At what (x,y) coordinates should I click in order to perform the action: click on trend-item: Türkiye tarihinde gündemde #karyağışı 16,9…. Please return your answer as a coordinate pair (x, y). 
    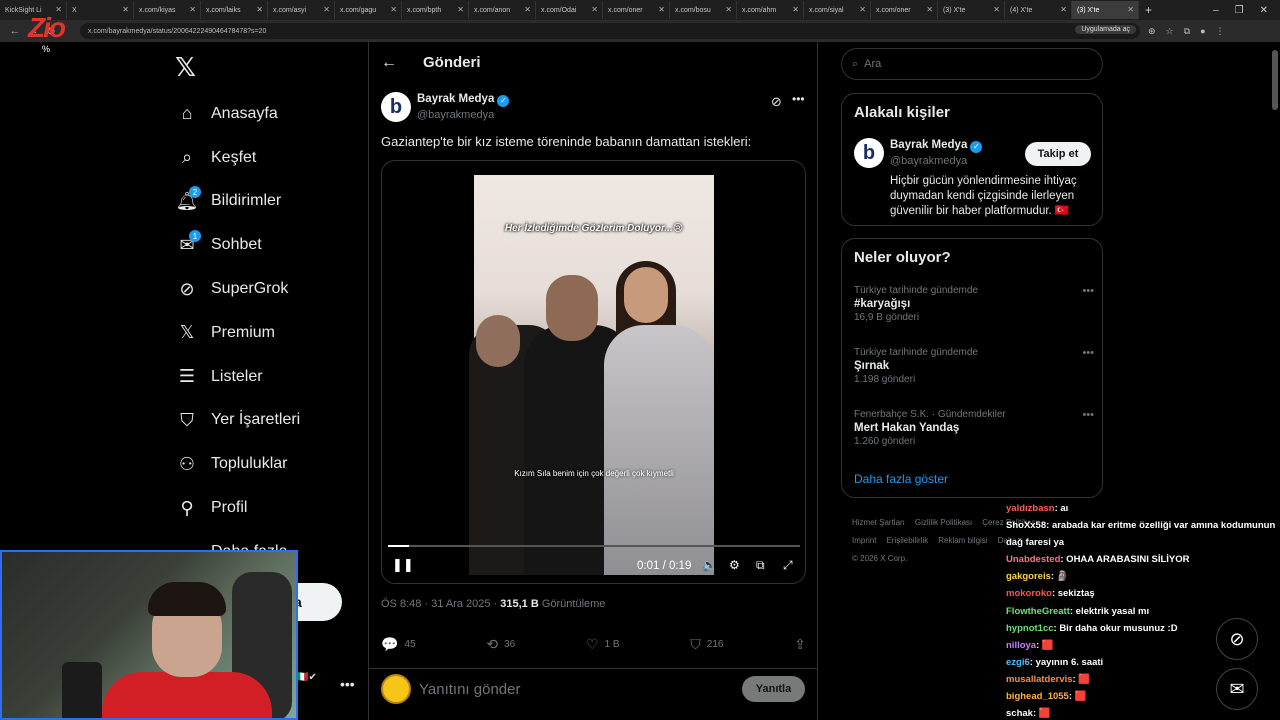
    Looking at the image, I should click on (974, 304).